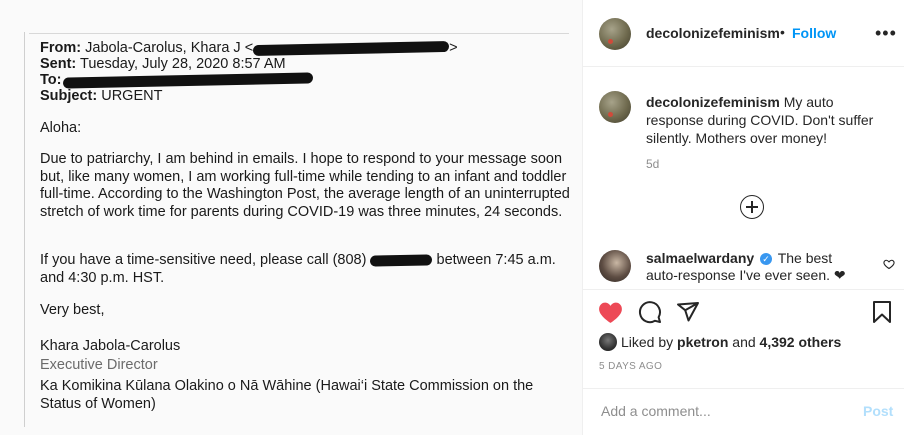 The width and height of the screenshot is (904, 435). What do you see at coordinates (61, 128) in the screenshot?
I see `email-greeting: Aloha:` at bounding box center [61, 128].